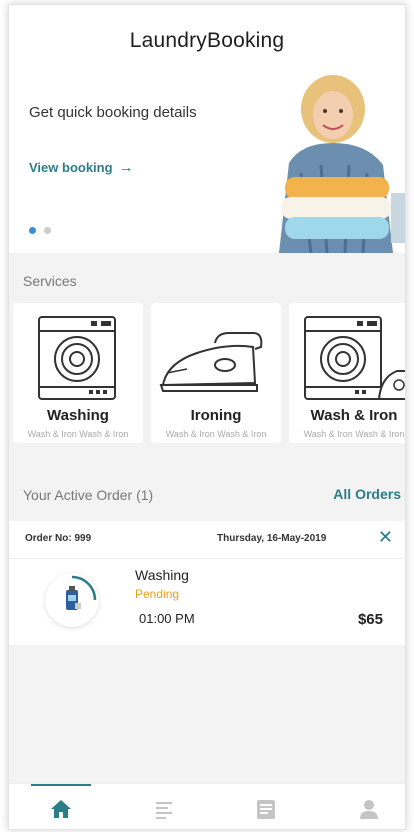 The image size is (414, 832). I want to click on active-order-title: Your Active Order (1), so click(88, 495).